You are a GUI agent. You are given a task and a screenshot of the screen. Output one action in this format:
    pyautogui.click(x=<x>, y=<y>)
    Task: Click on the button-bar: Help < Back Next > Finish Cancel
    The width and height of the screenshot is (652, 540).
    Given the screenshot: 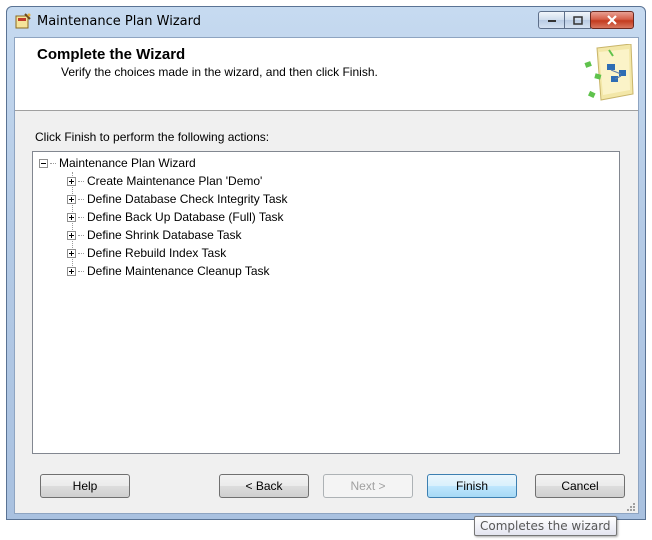 What is the action you would take?
    pyautogui.click(x=326, y=488)
    